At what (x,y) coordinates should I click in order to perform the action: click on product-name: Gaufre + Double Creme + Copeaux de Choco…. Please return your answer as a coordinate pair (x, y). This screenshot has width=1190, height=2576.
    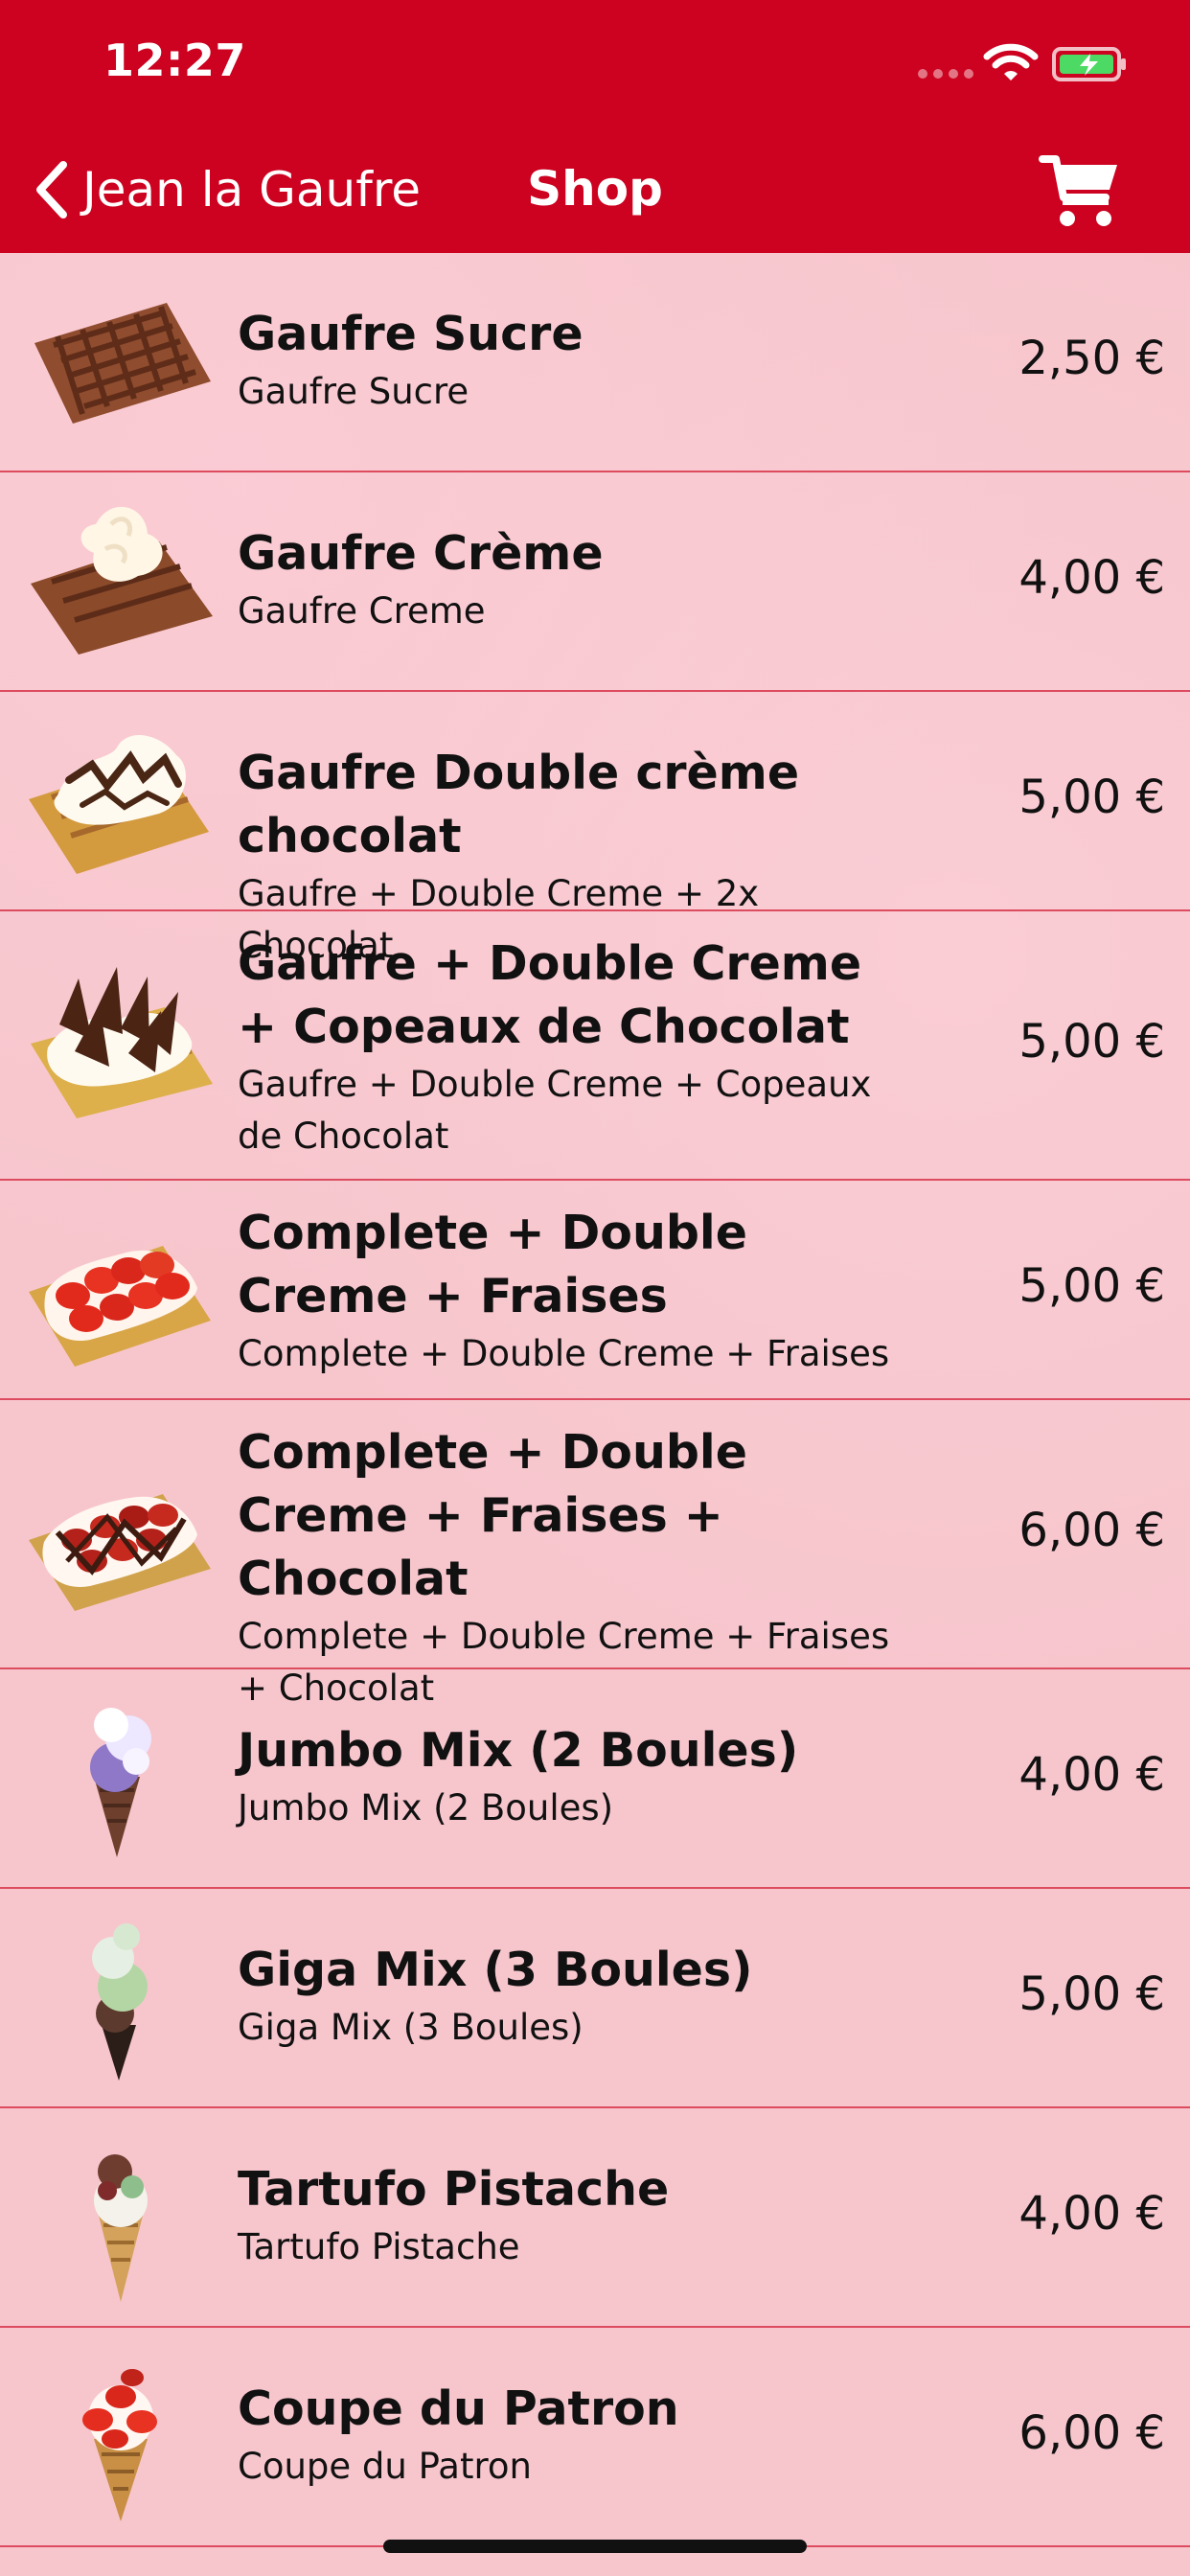
    Looking at the image, I should click on (550, 995).